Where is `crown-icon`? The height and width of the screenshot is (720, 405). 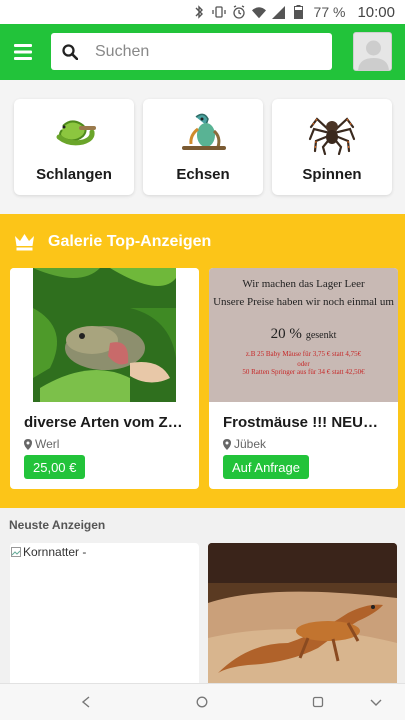 crown-icon is located at coordinates (24, 242).